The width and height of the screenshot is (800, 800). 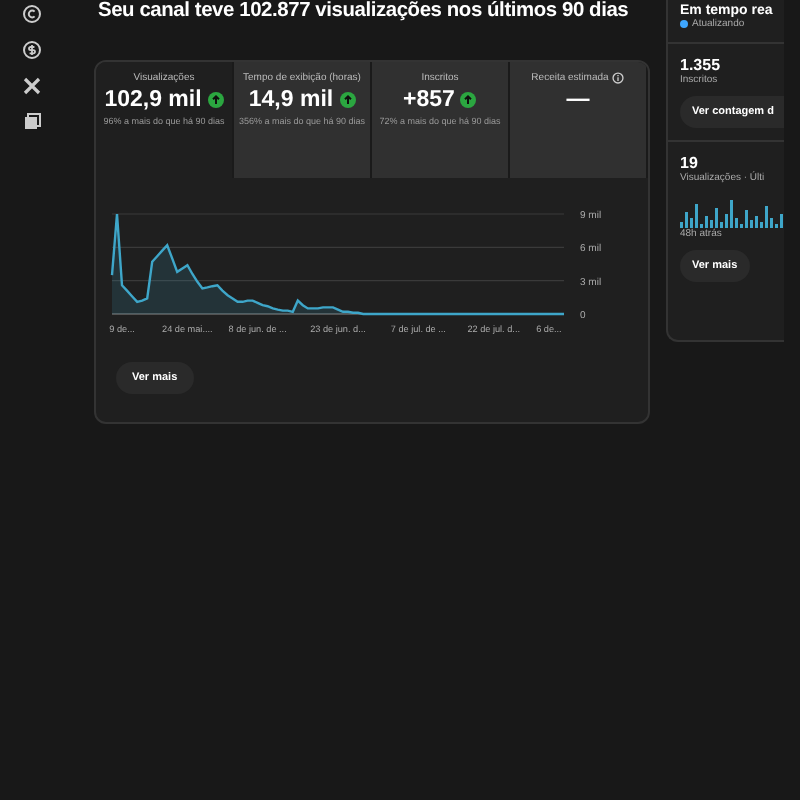 I want to click on status-dot, so click(x=684, y=24).